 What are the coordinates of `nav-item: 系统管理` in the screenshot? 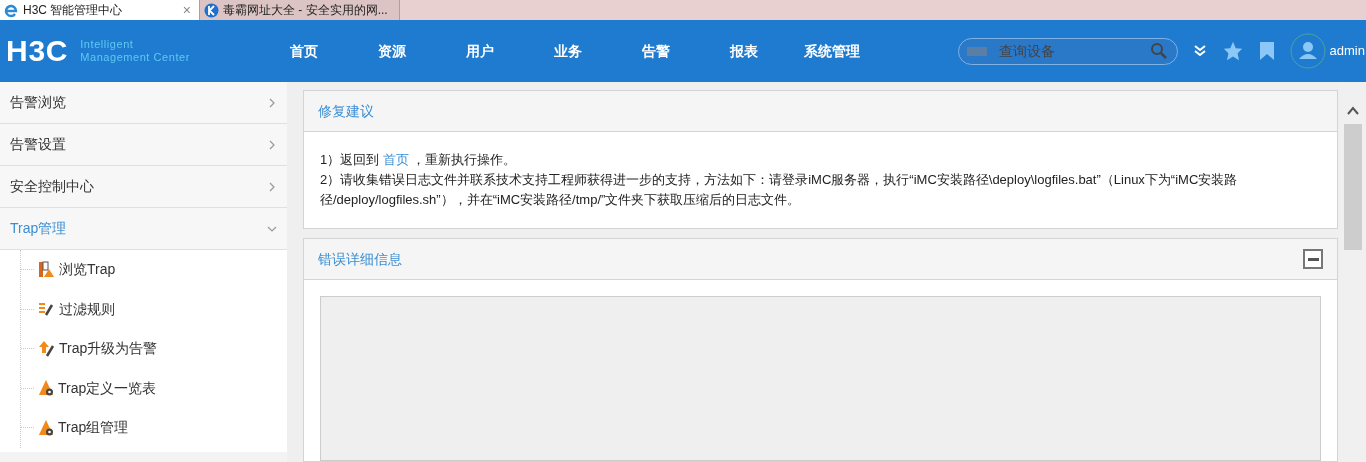 It's located at (832, 51).